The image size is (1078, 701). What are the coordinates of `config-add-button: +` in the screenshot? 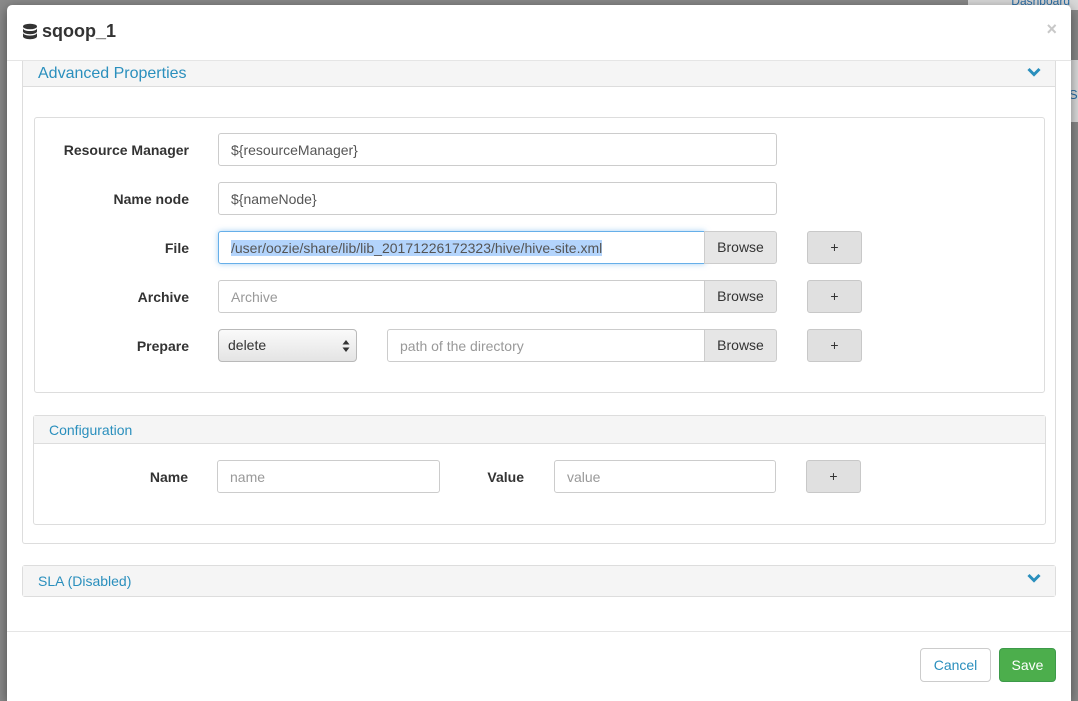 It's located at (833, 476).